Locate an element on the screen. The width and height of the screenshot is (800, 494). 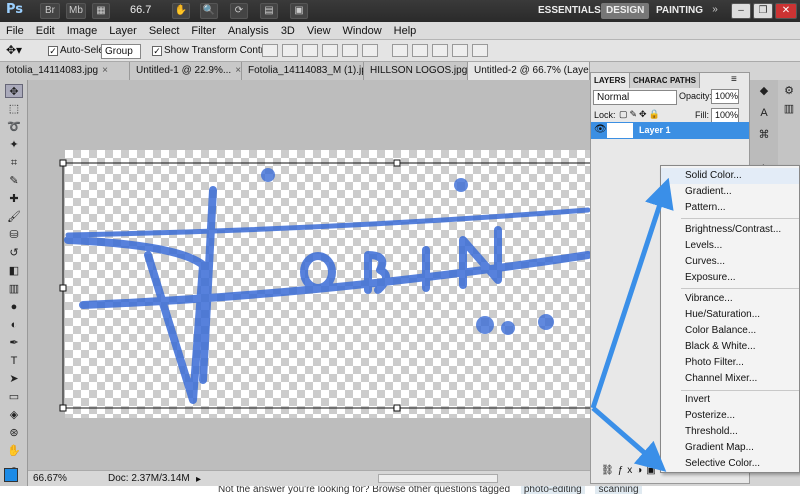
tag-photo-editing: photo-editing is located at coordinates (552, 490).